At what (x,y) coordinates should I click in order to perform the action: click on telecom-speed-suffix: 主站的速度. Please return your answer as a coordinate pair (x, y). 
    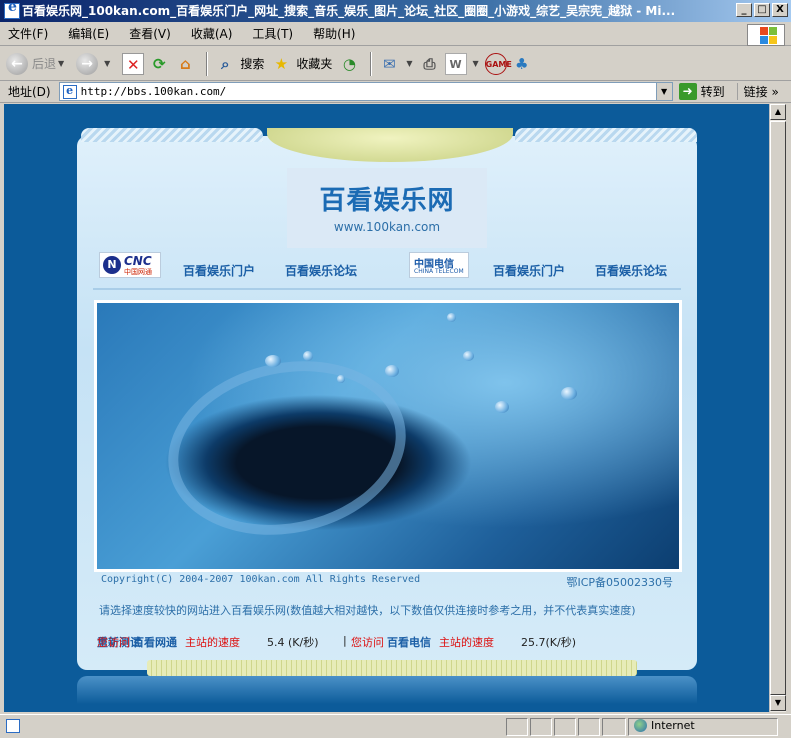
    Looking at the image, I should click on (466, 642).